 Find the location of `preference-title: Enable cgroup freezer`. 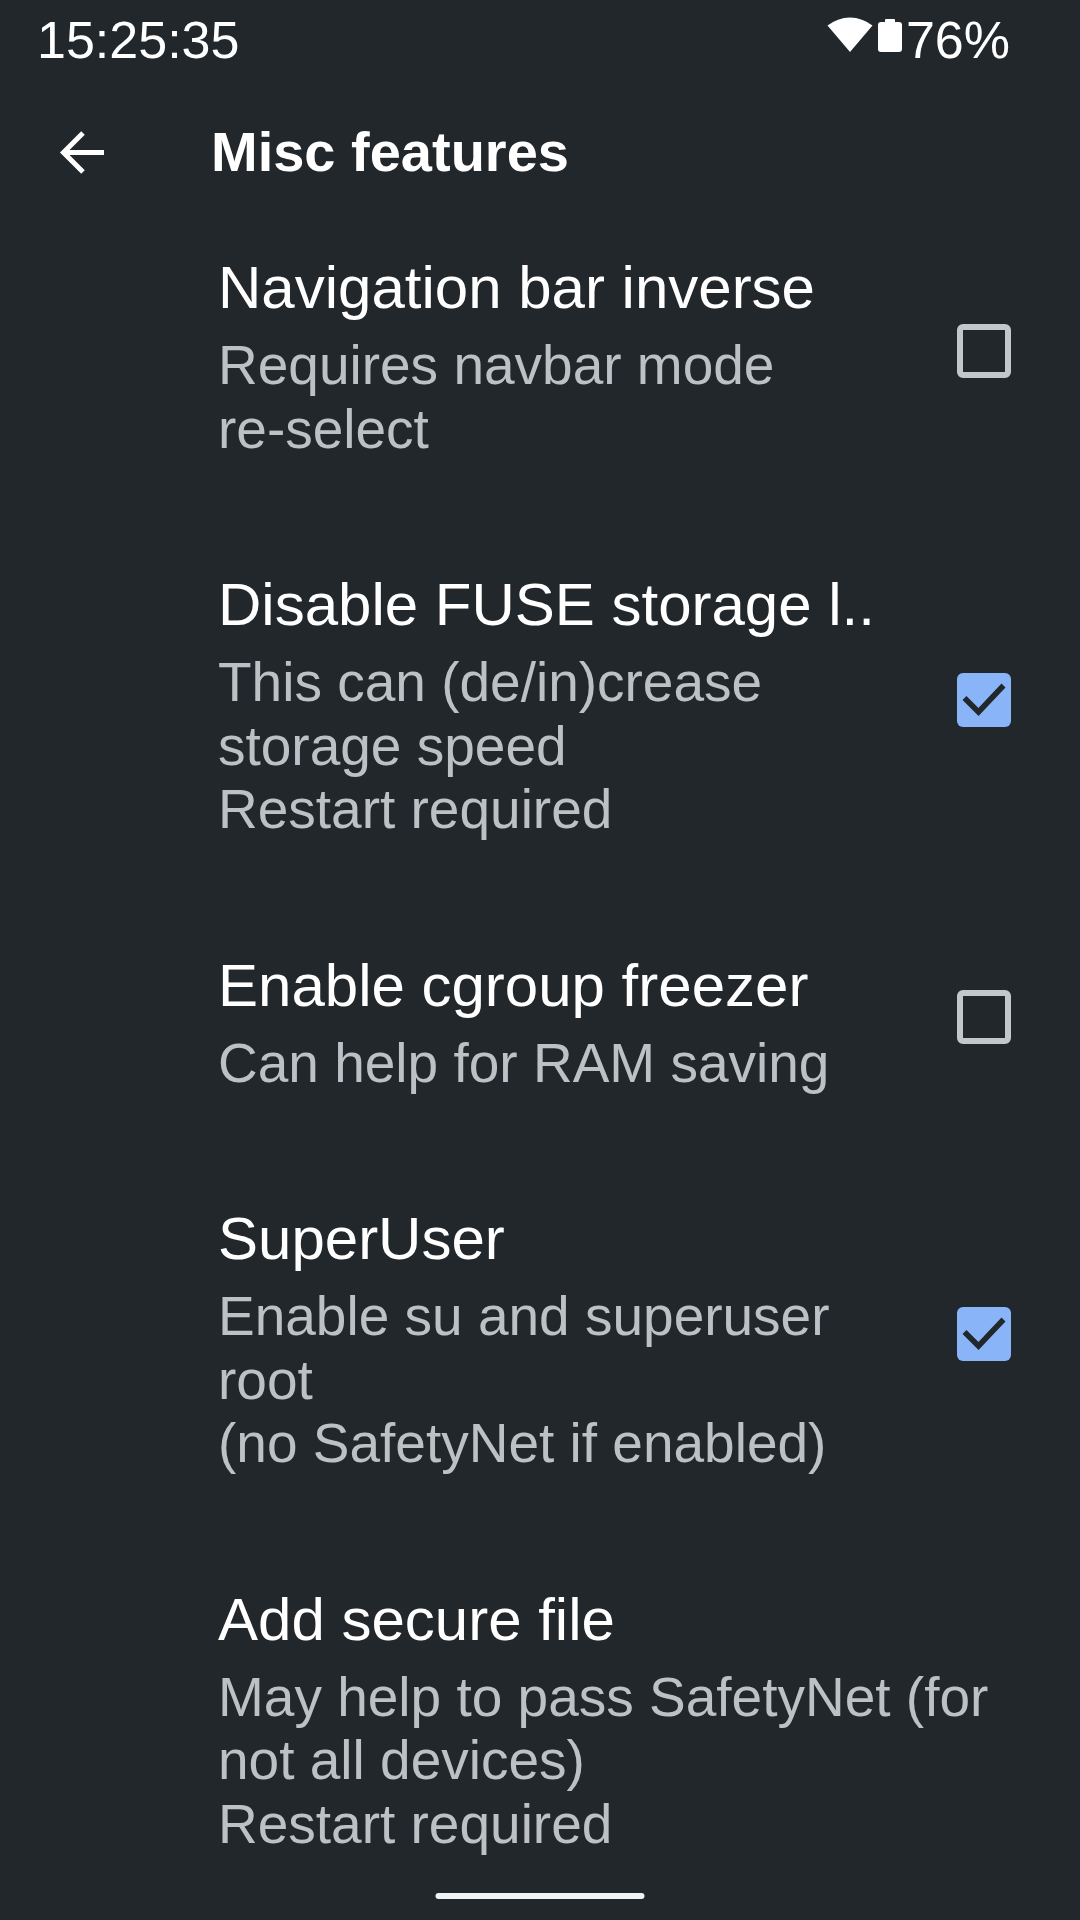

preference-title: Enable cgroup freezer is located at coordinates (514, 985).